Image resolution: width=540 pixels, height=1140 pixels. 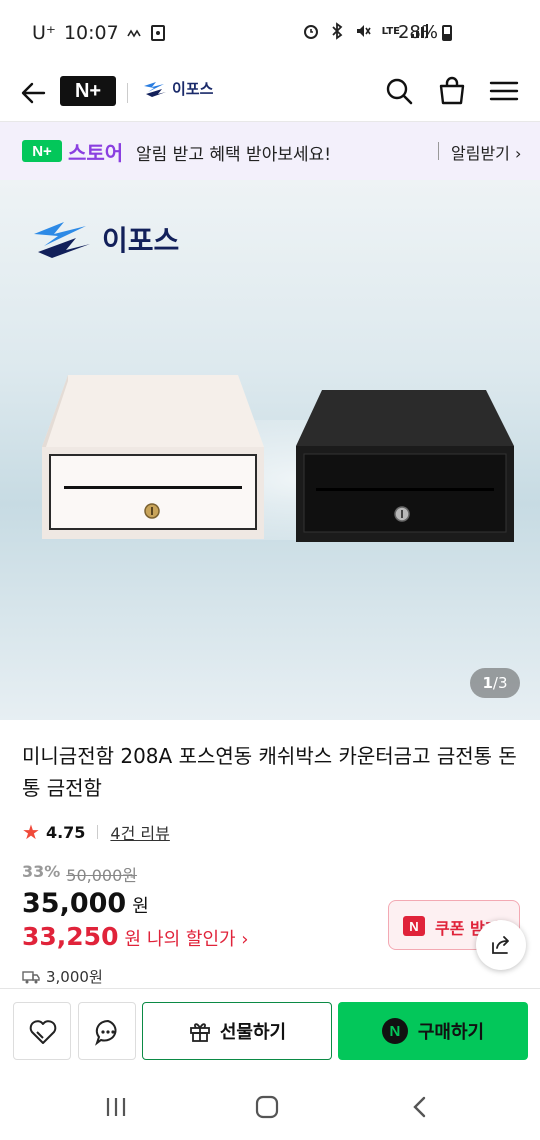 I want to click on banner-divider, so click(x=438, y=151).